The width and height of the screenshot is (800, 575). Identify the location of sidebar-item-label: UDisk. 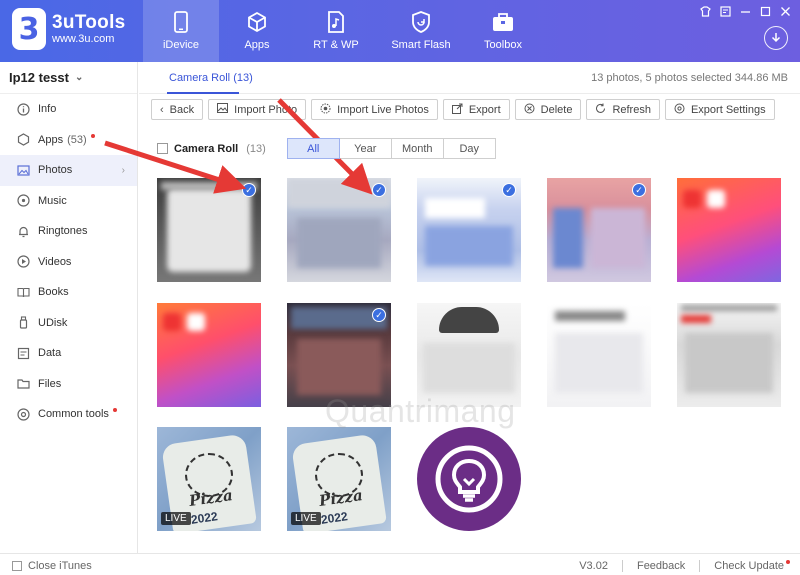
(53, 322).